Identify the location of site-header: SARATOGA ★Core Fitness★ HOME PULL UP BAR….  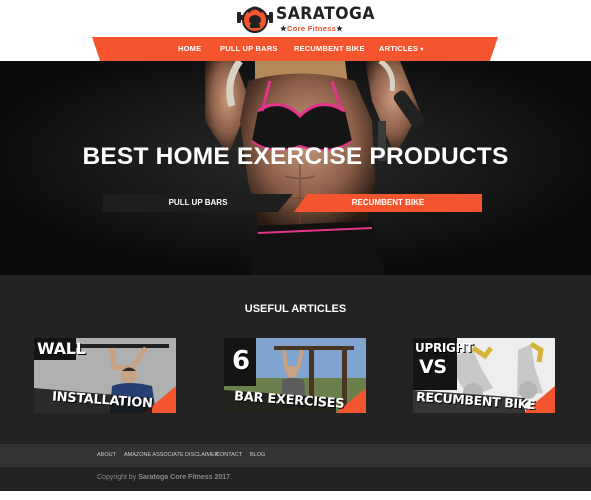
(295, 30).